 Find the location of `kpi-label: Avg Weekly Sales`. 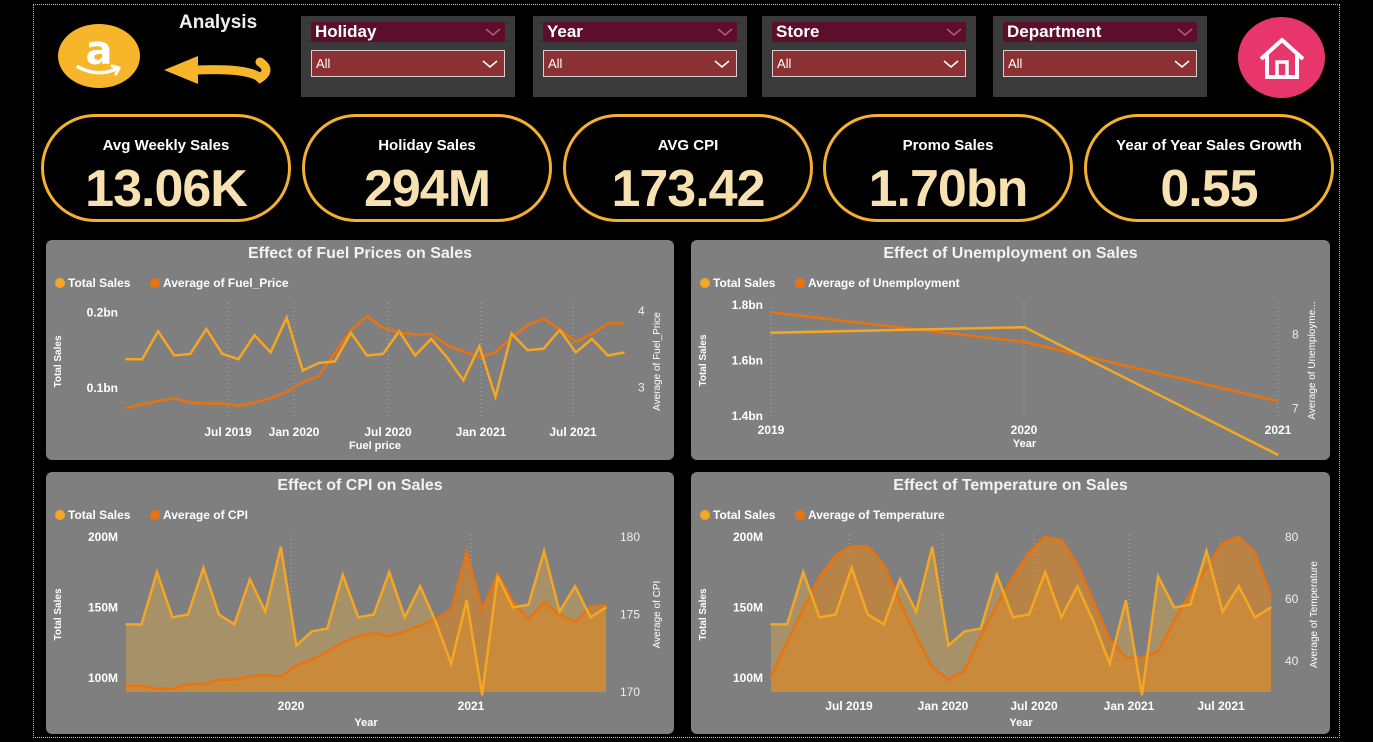

kpi-label: Avg Weekly Sales is located at coordinates (166, 145).